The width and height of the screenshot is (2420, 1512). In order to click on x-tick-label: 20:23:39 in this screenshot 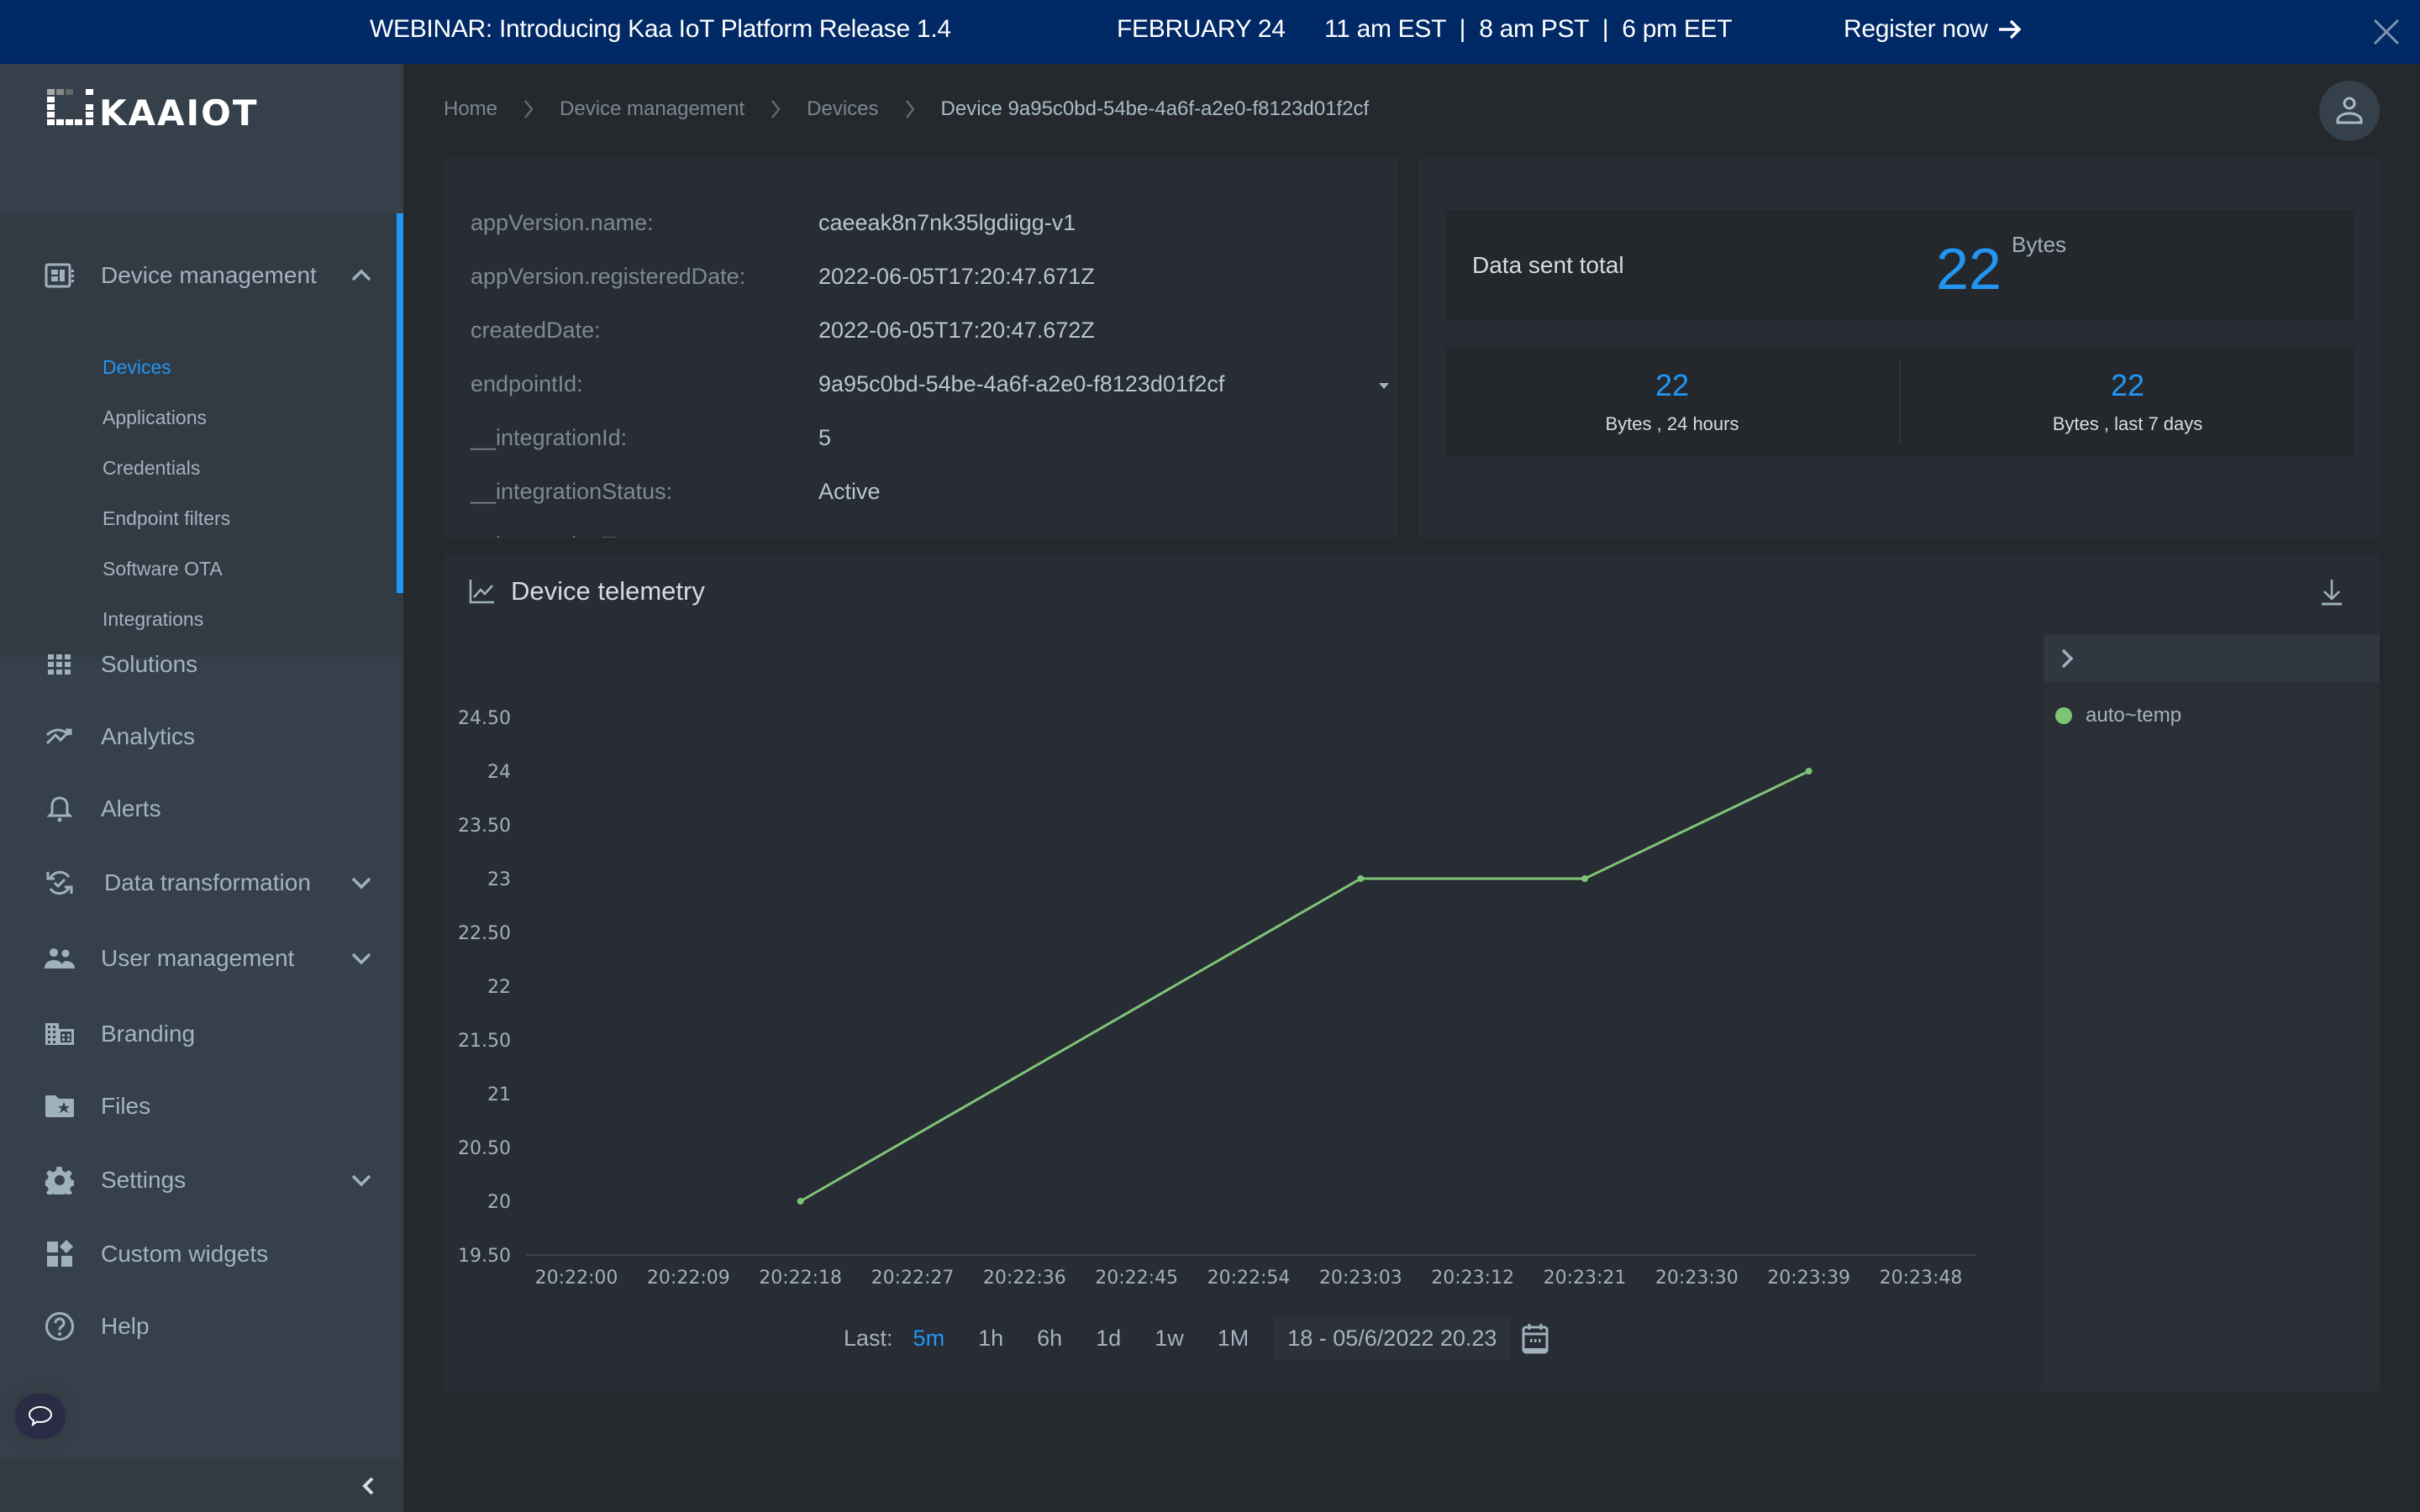, I will do `click(1808, 1278)`.